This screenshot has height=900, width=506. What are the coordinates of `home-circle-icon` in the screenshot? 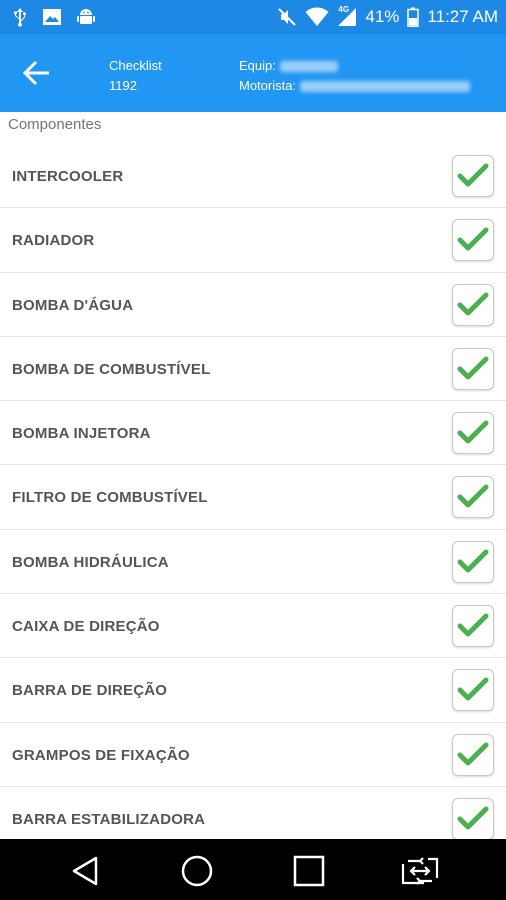 It's located at (197, 871).